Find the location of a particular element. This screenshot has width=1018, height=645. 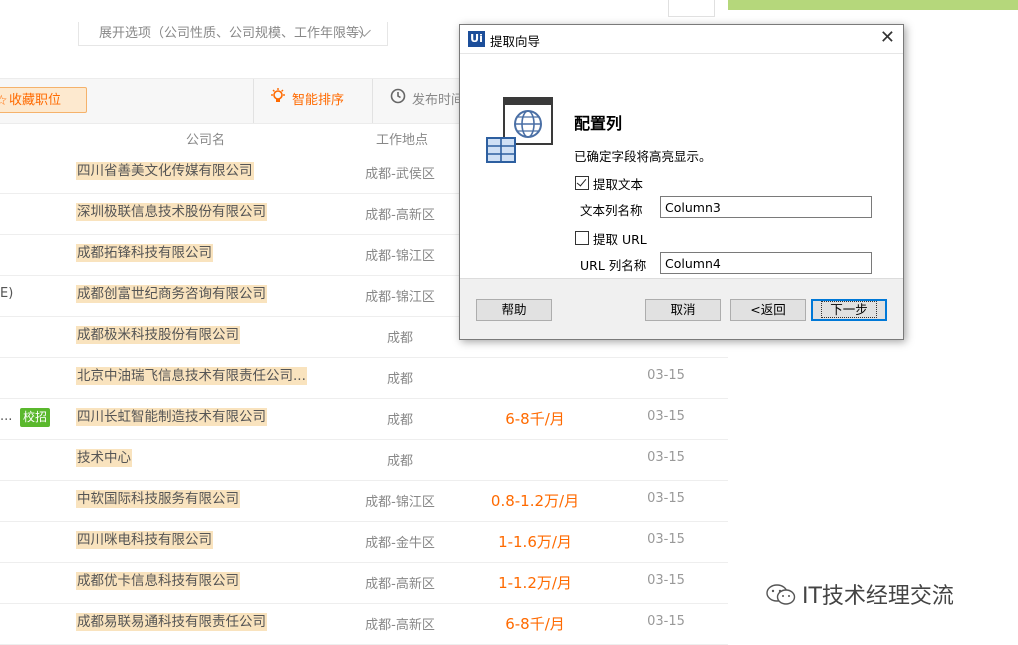

job-salary: 1-1.2万/月 is located at coordinates (535, 583).